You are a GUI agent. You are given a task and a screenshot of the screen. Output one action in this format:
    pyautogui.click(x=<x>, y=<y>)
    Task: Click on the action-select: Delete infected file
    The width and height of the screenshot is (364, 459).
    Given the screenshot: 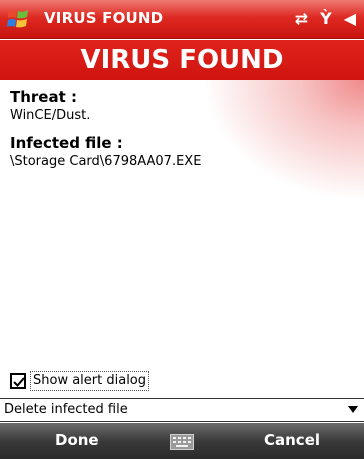 What is the action you would take?
    pyautogui.click(x=182, y=410)
    